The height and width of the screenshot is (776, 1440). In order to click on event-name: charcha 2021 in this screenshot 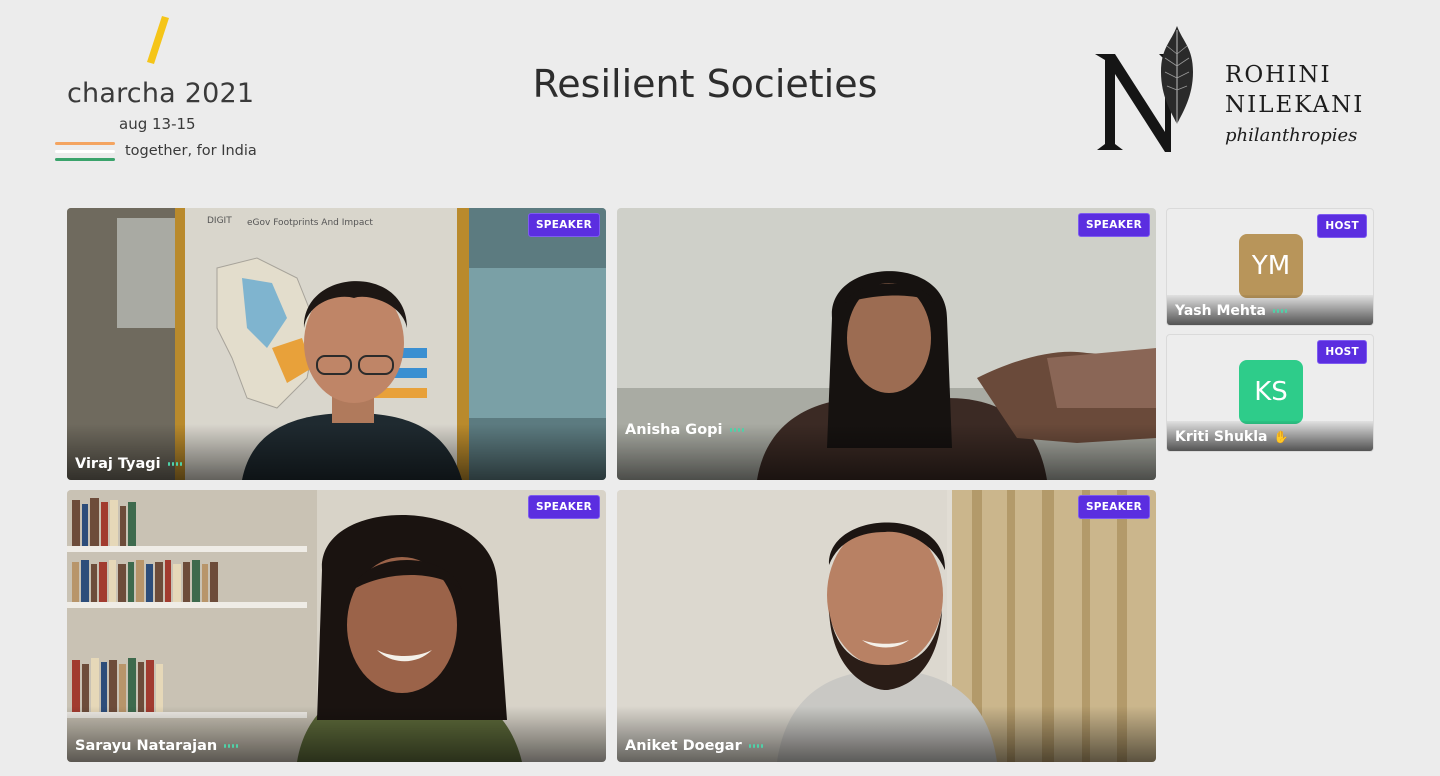, I will do `click(161, 93)`.